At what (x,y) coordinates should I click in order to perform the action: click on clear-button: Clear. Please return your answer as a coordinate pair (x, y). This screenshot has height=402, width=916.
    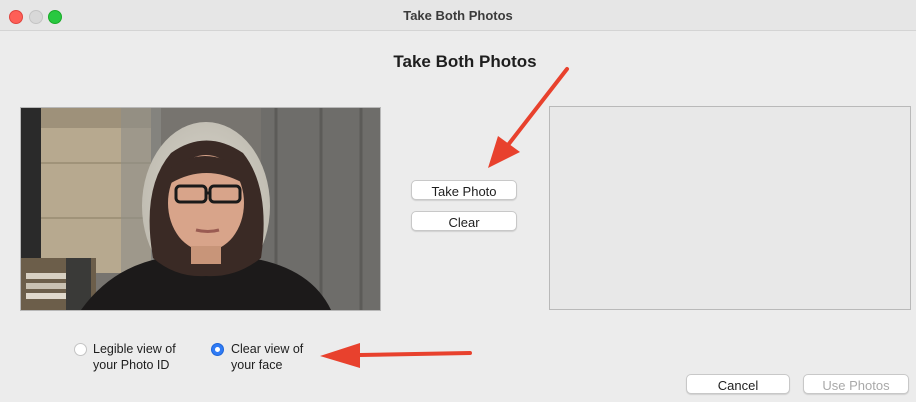
    Looking at the image, I should click on (464, 221).